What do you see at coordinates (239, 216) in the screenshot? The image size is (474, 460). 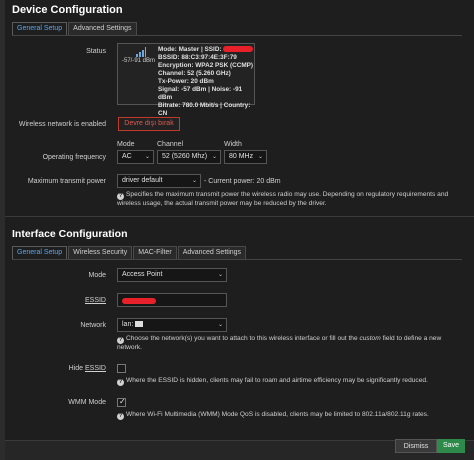 I see `section-divider` at bounding box center [239, 216].